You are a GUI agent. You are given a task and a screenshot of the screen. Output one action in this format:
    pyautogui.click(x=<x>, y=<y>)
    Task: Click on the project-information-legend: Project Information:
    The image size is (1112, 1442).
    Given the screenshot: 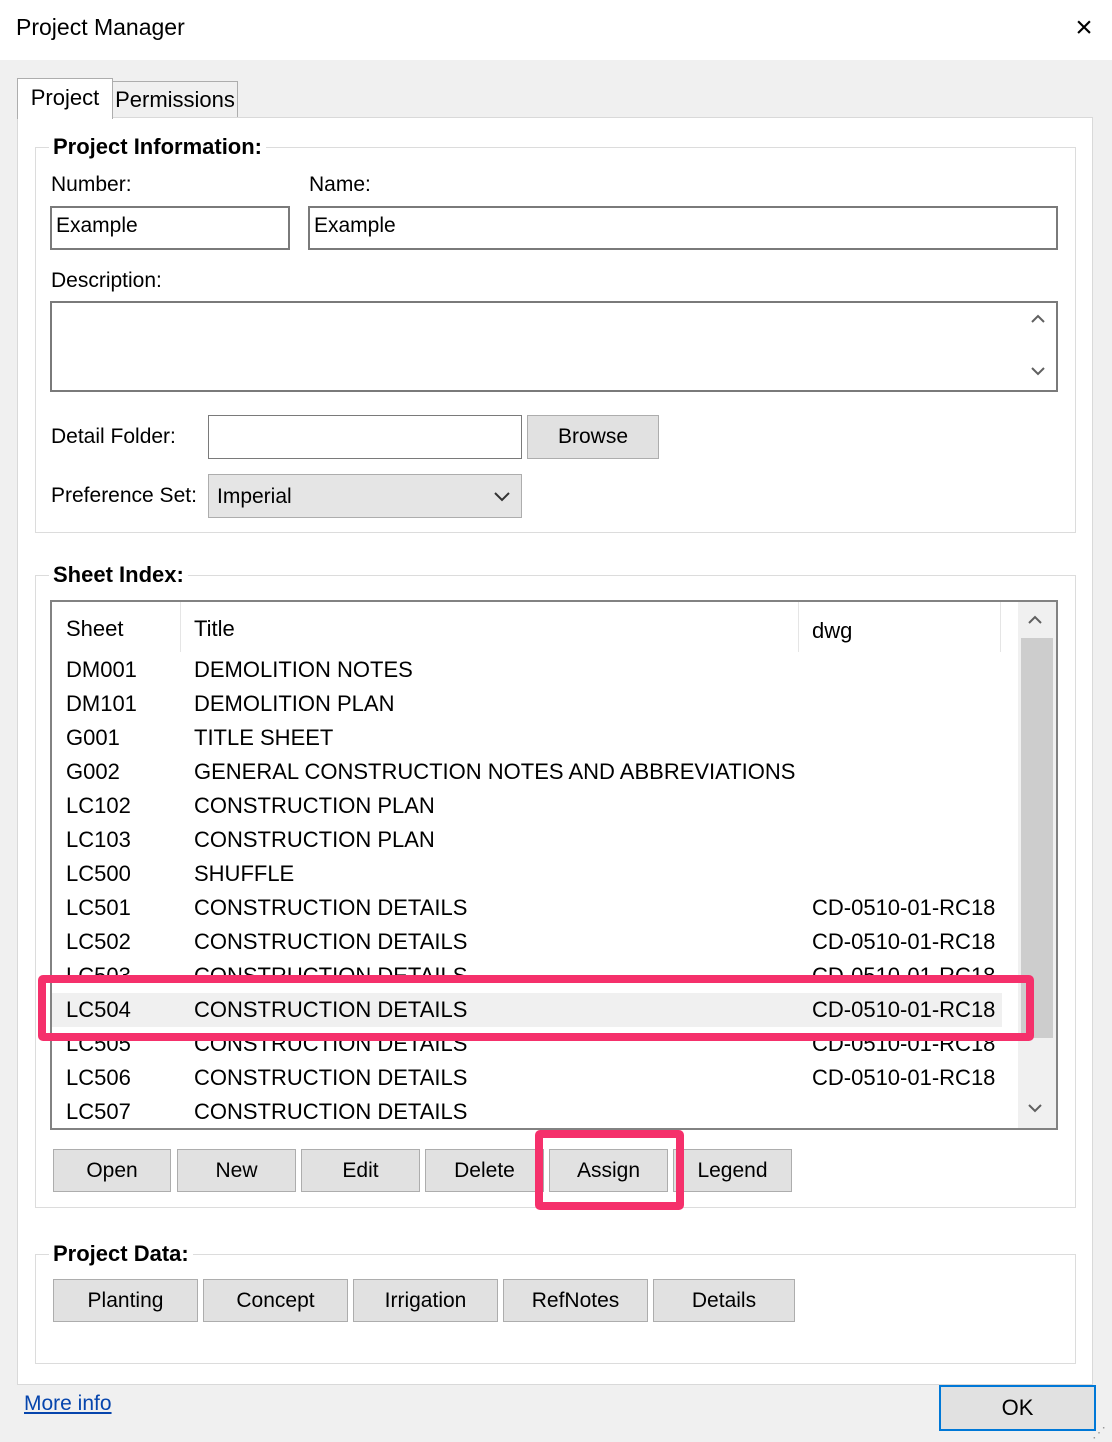 What is the action you would take?
    pyautogui.click(x=158, y=147)
    